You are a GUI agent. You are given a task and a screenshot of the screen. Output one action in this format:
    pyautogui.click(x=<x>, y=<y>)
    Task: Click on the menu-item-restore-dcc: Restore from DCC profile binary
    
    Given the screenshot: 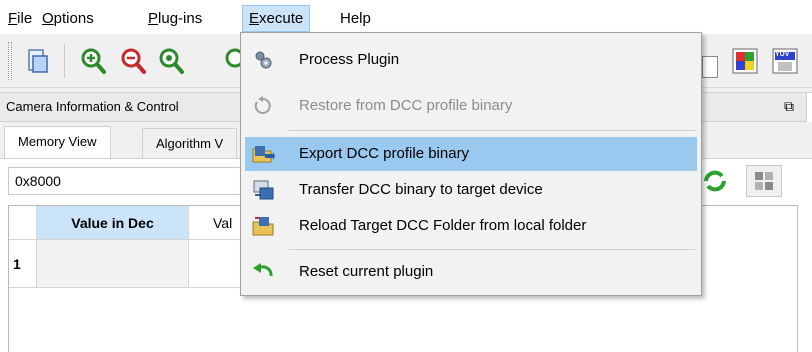 What is the action you would take?
    pyautogui.click(x=471, y=106)
    